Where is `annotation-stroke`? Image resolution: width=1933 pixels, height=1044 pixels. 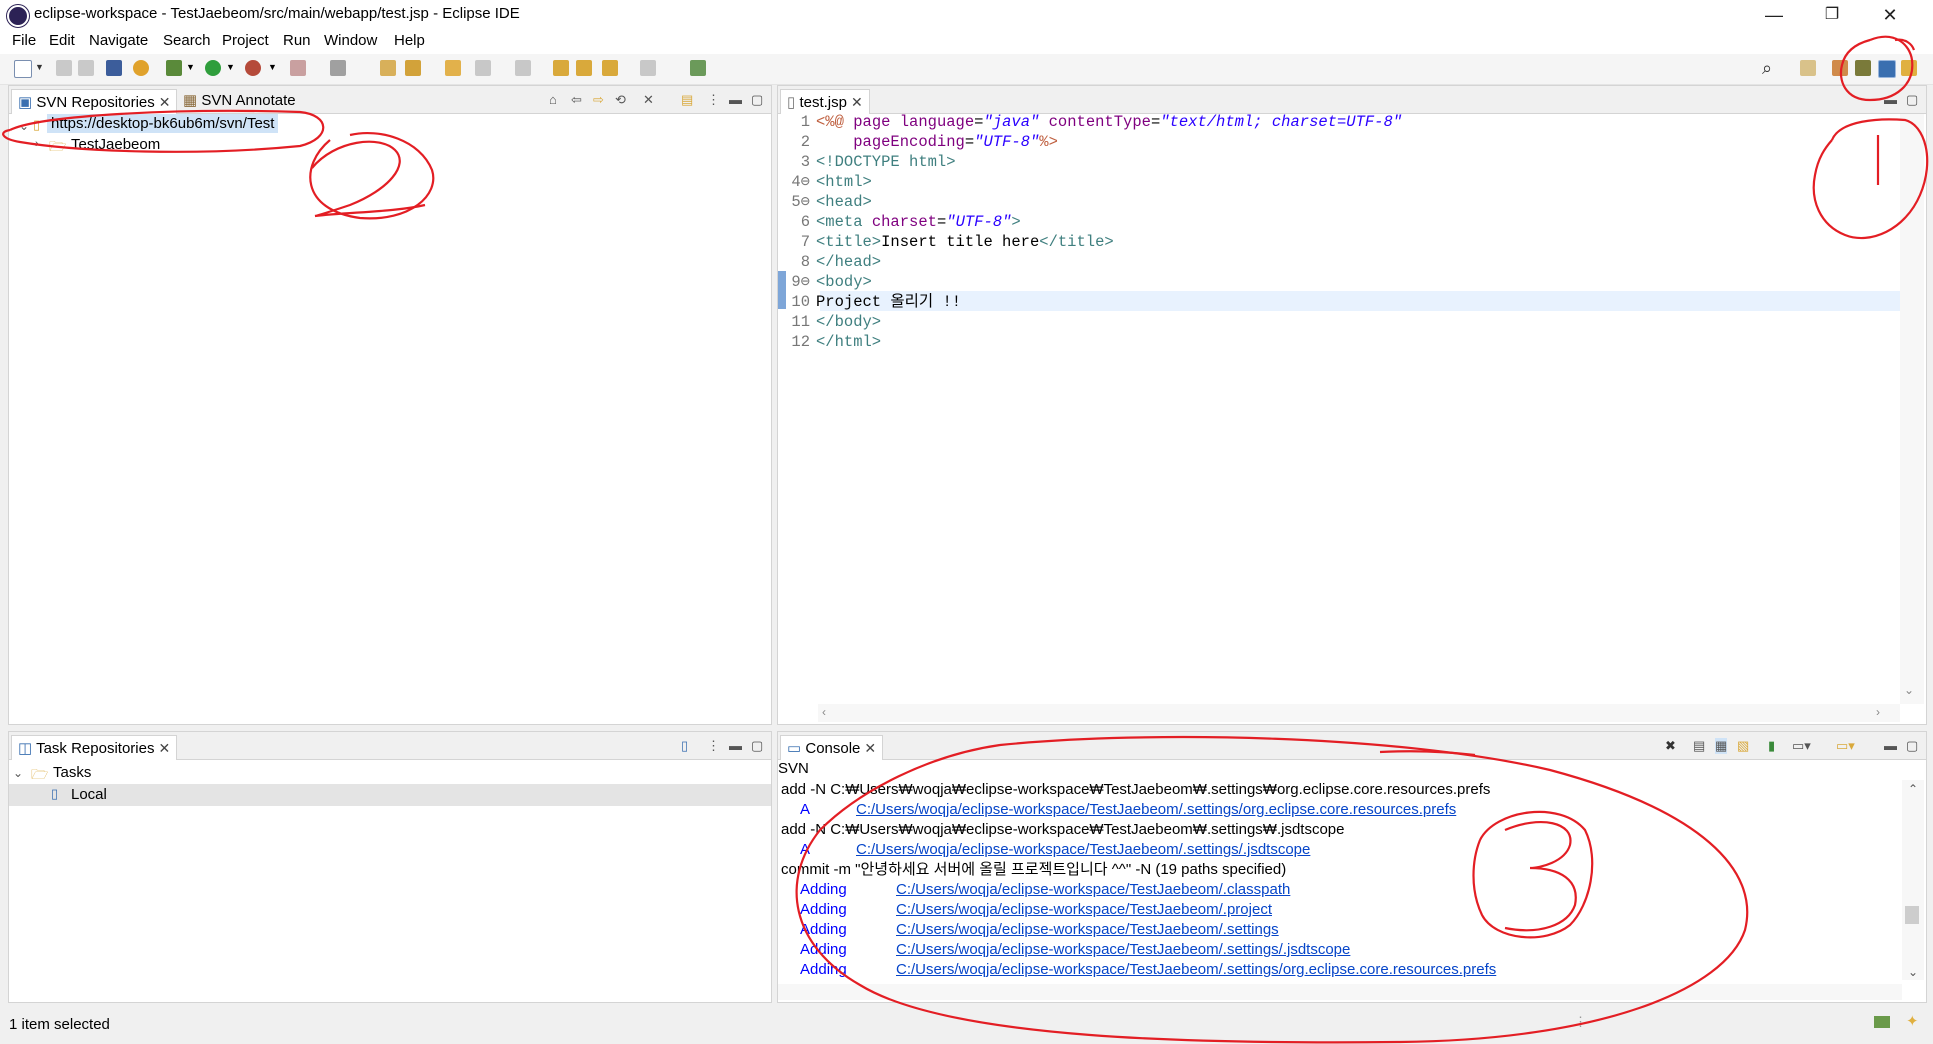 annotation-stroke is located at coordinates (1427, 753).